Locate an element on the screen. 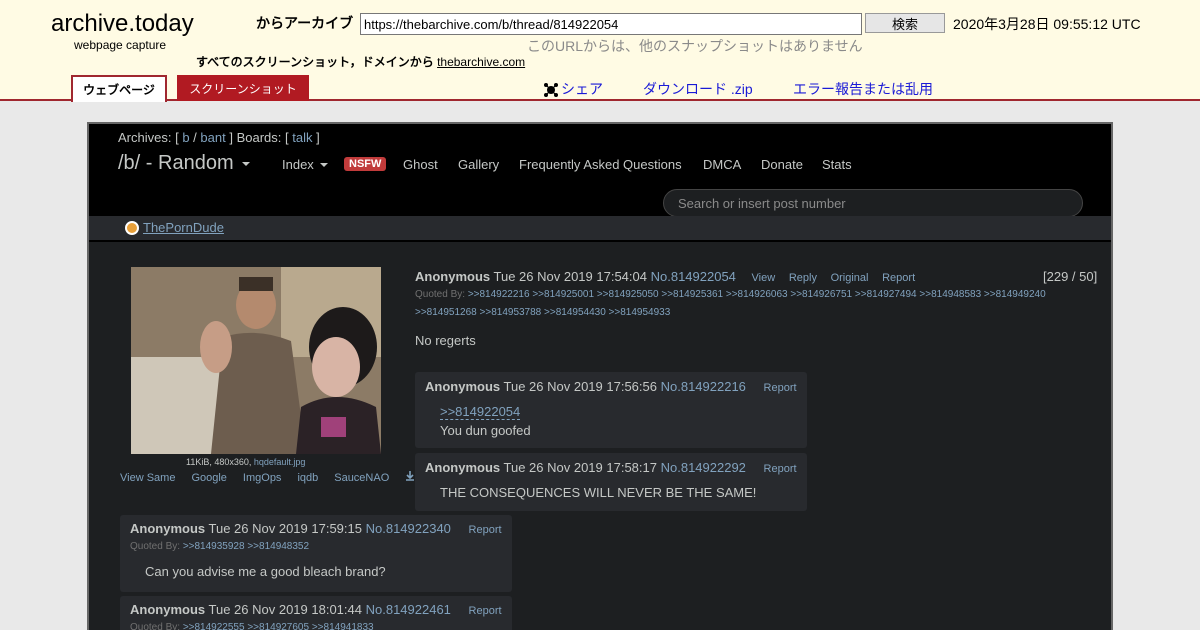  iqdb-link: iqdb is located at coordinates (307, 478).